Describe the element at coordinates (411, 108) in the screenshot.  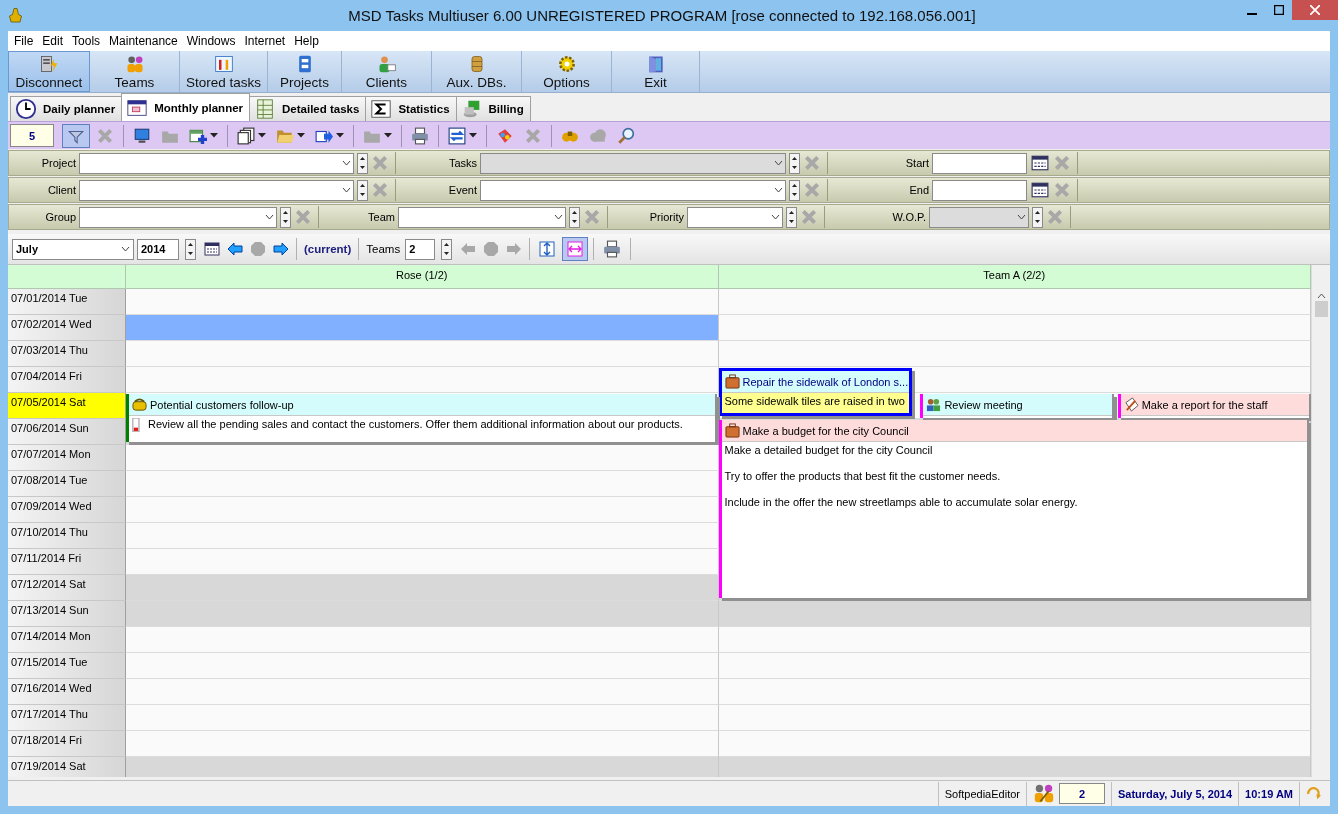
I see `tab: Statistics` at that location.